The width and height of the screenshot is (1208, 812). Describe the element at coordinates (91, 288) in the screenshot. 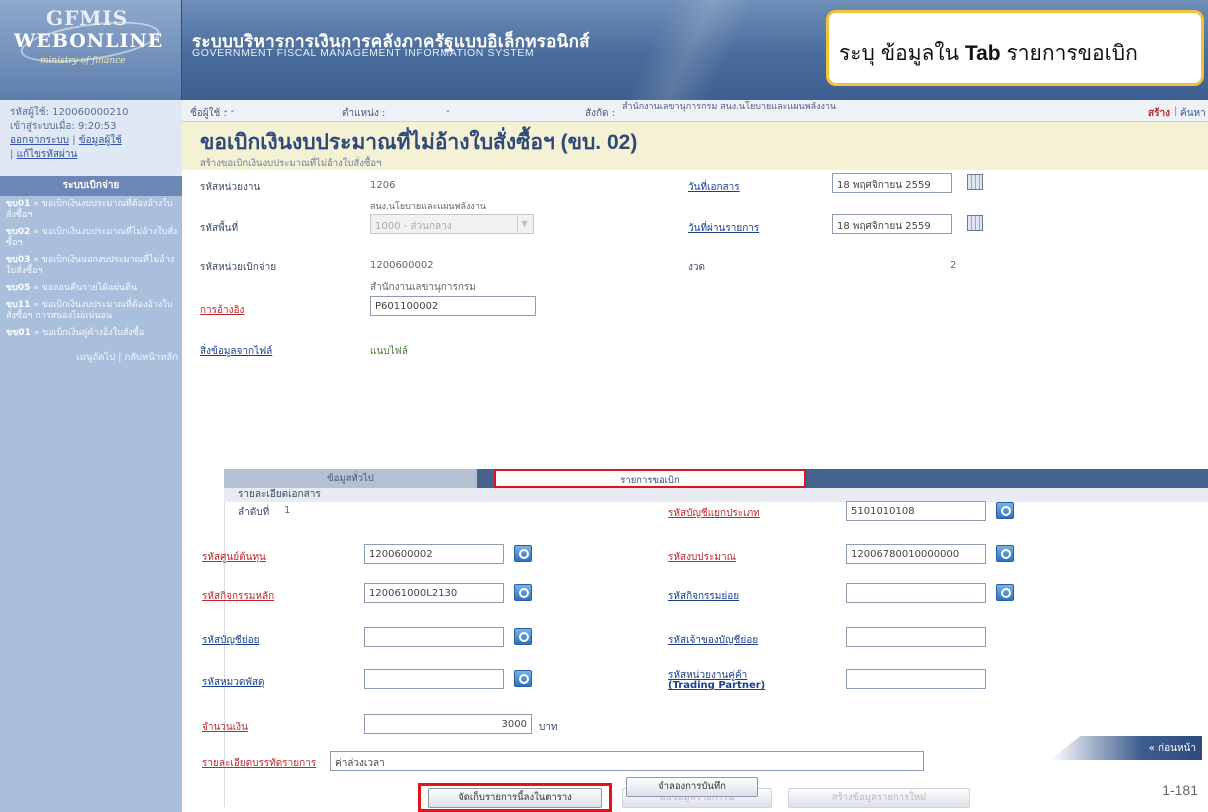

I see `menu-item-khb05: ขบ05 » ขอถอนคืนรายได้แผ่นดิน` at that location.